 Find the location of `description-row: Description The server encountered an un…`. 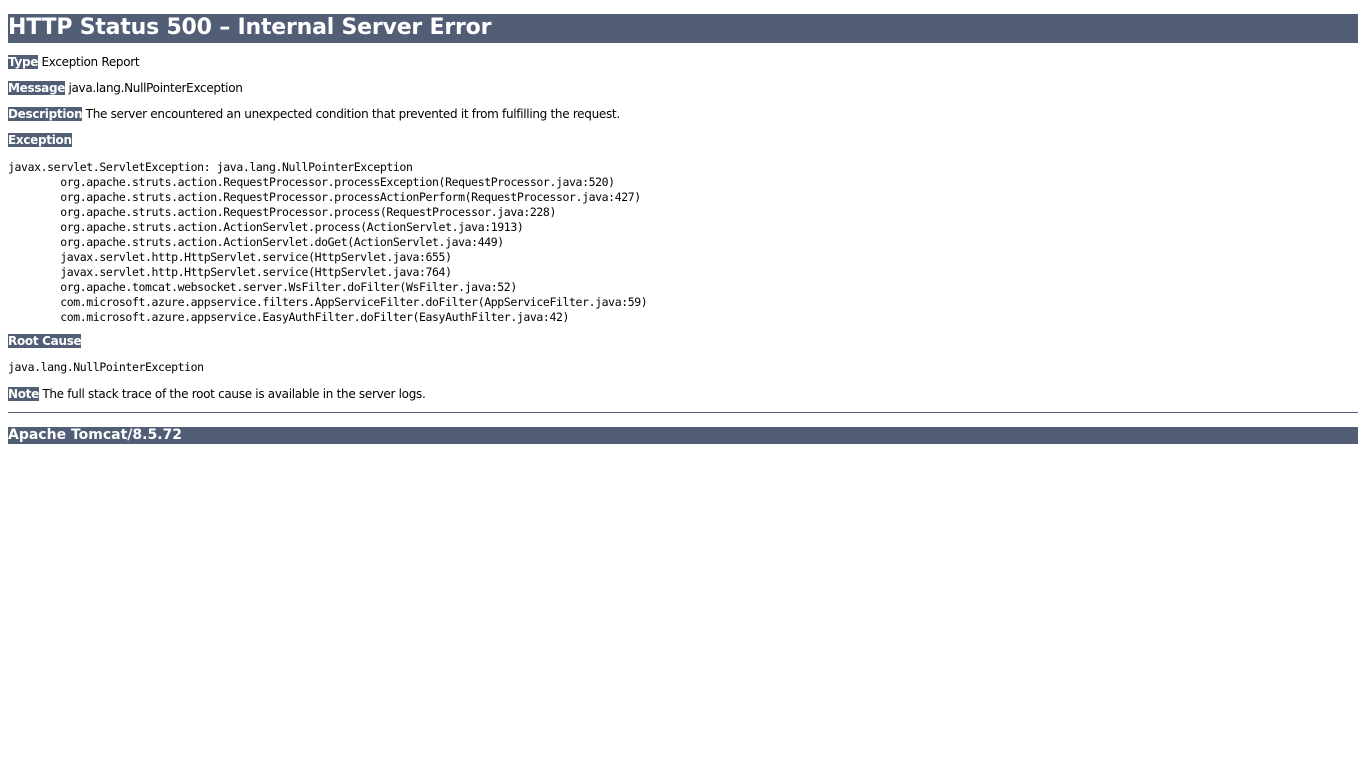

description-row: Description The server encountered an un… is located at coordinates (683, 114).